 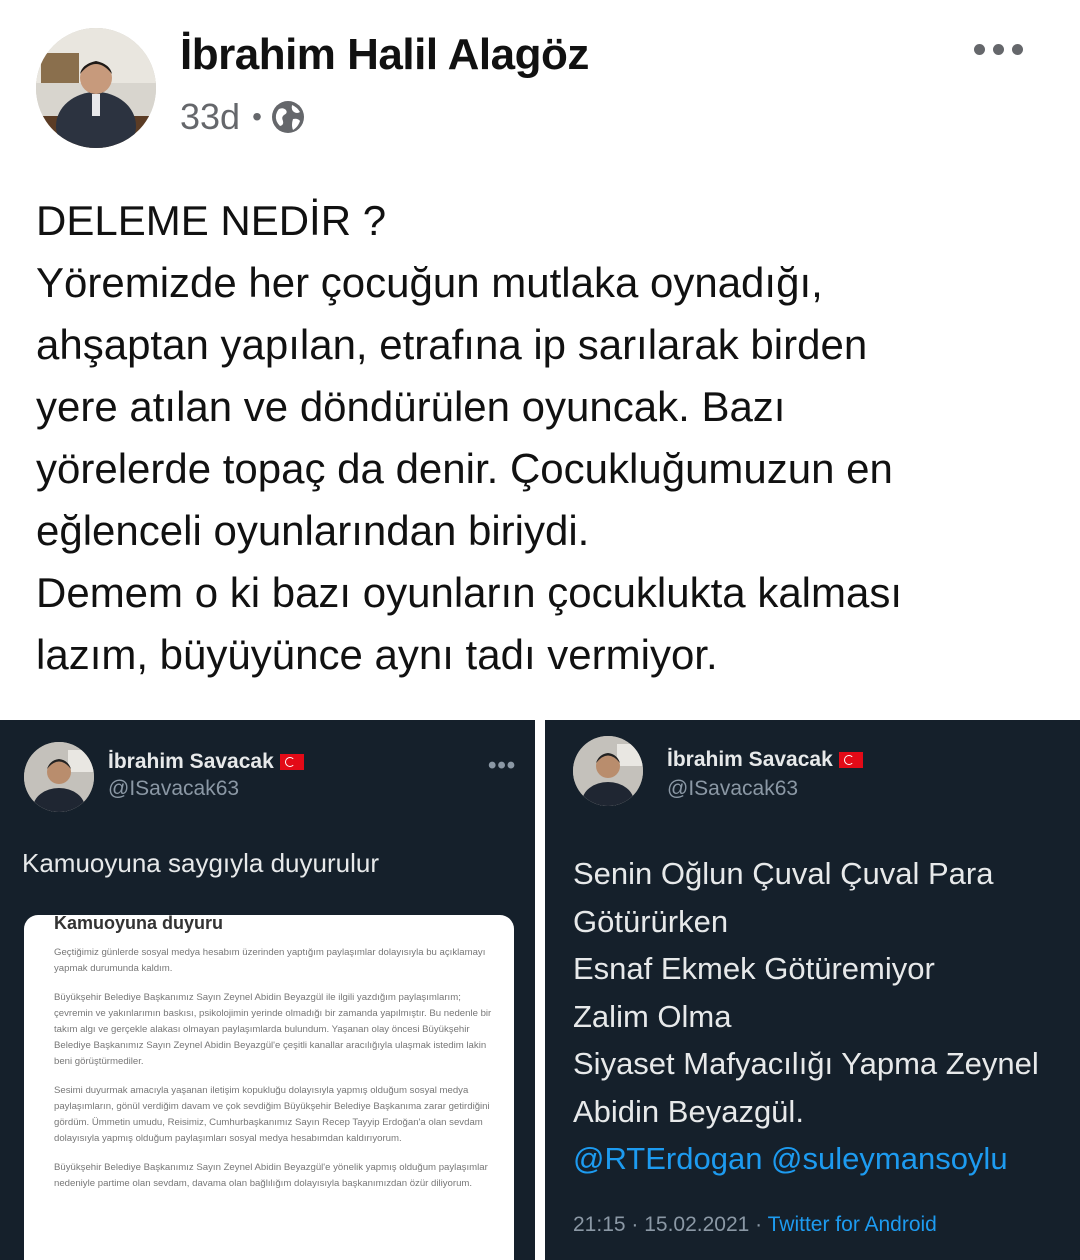 What do you see at coordinates (806, 1159) in the screenshot?
I see `tweet-mentions: @RTErdogan @suleymansoylu` at bounding box center [806, 1159].